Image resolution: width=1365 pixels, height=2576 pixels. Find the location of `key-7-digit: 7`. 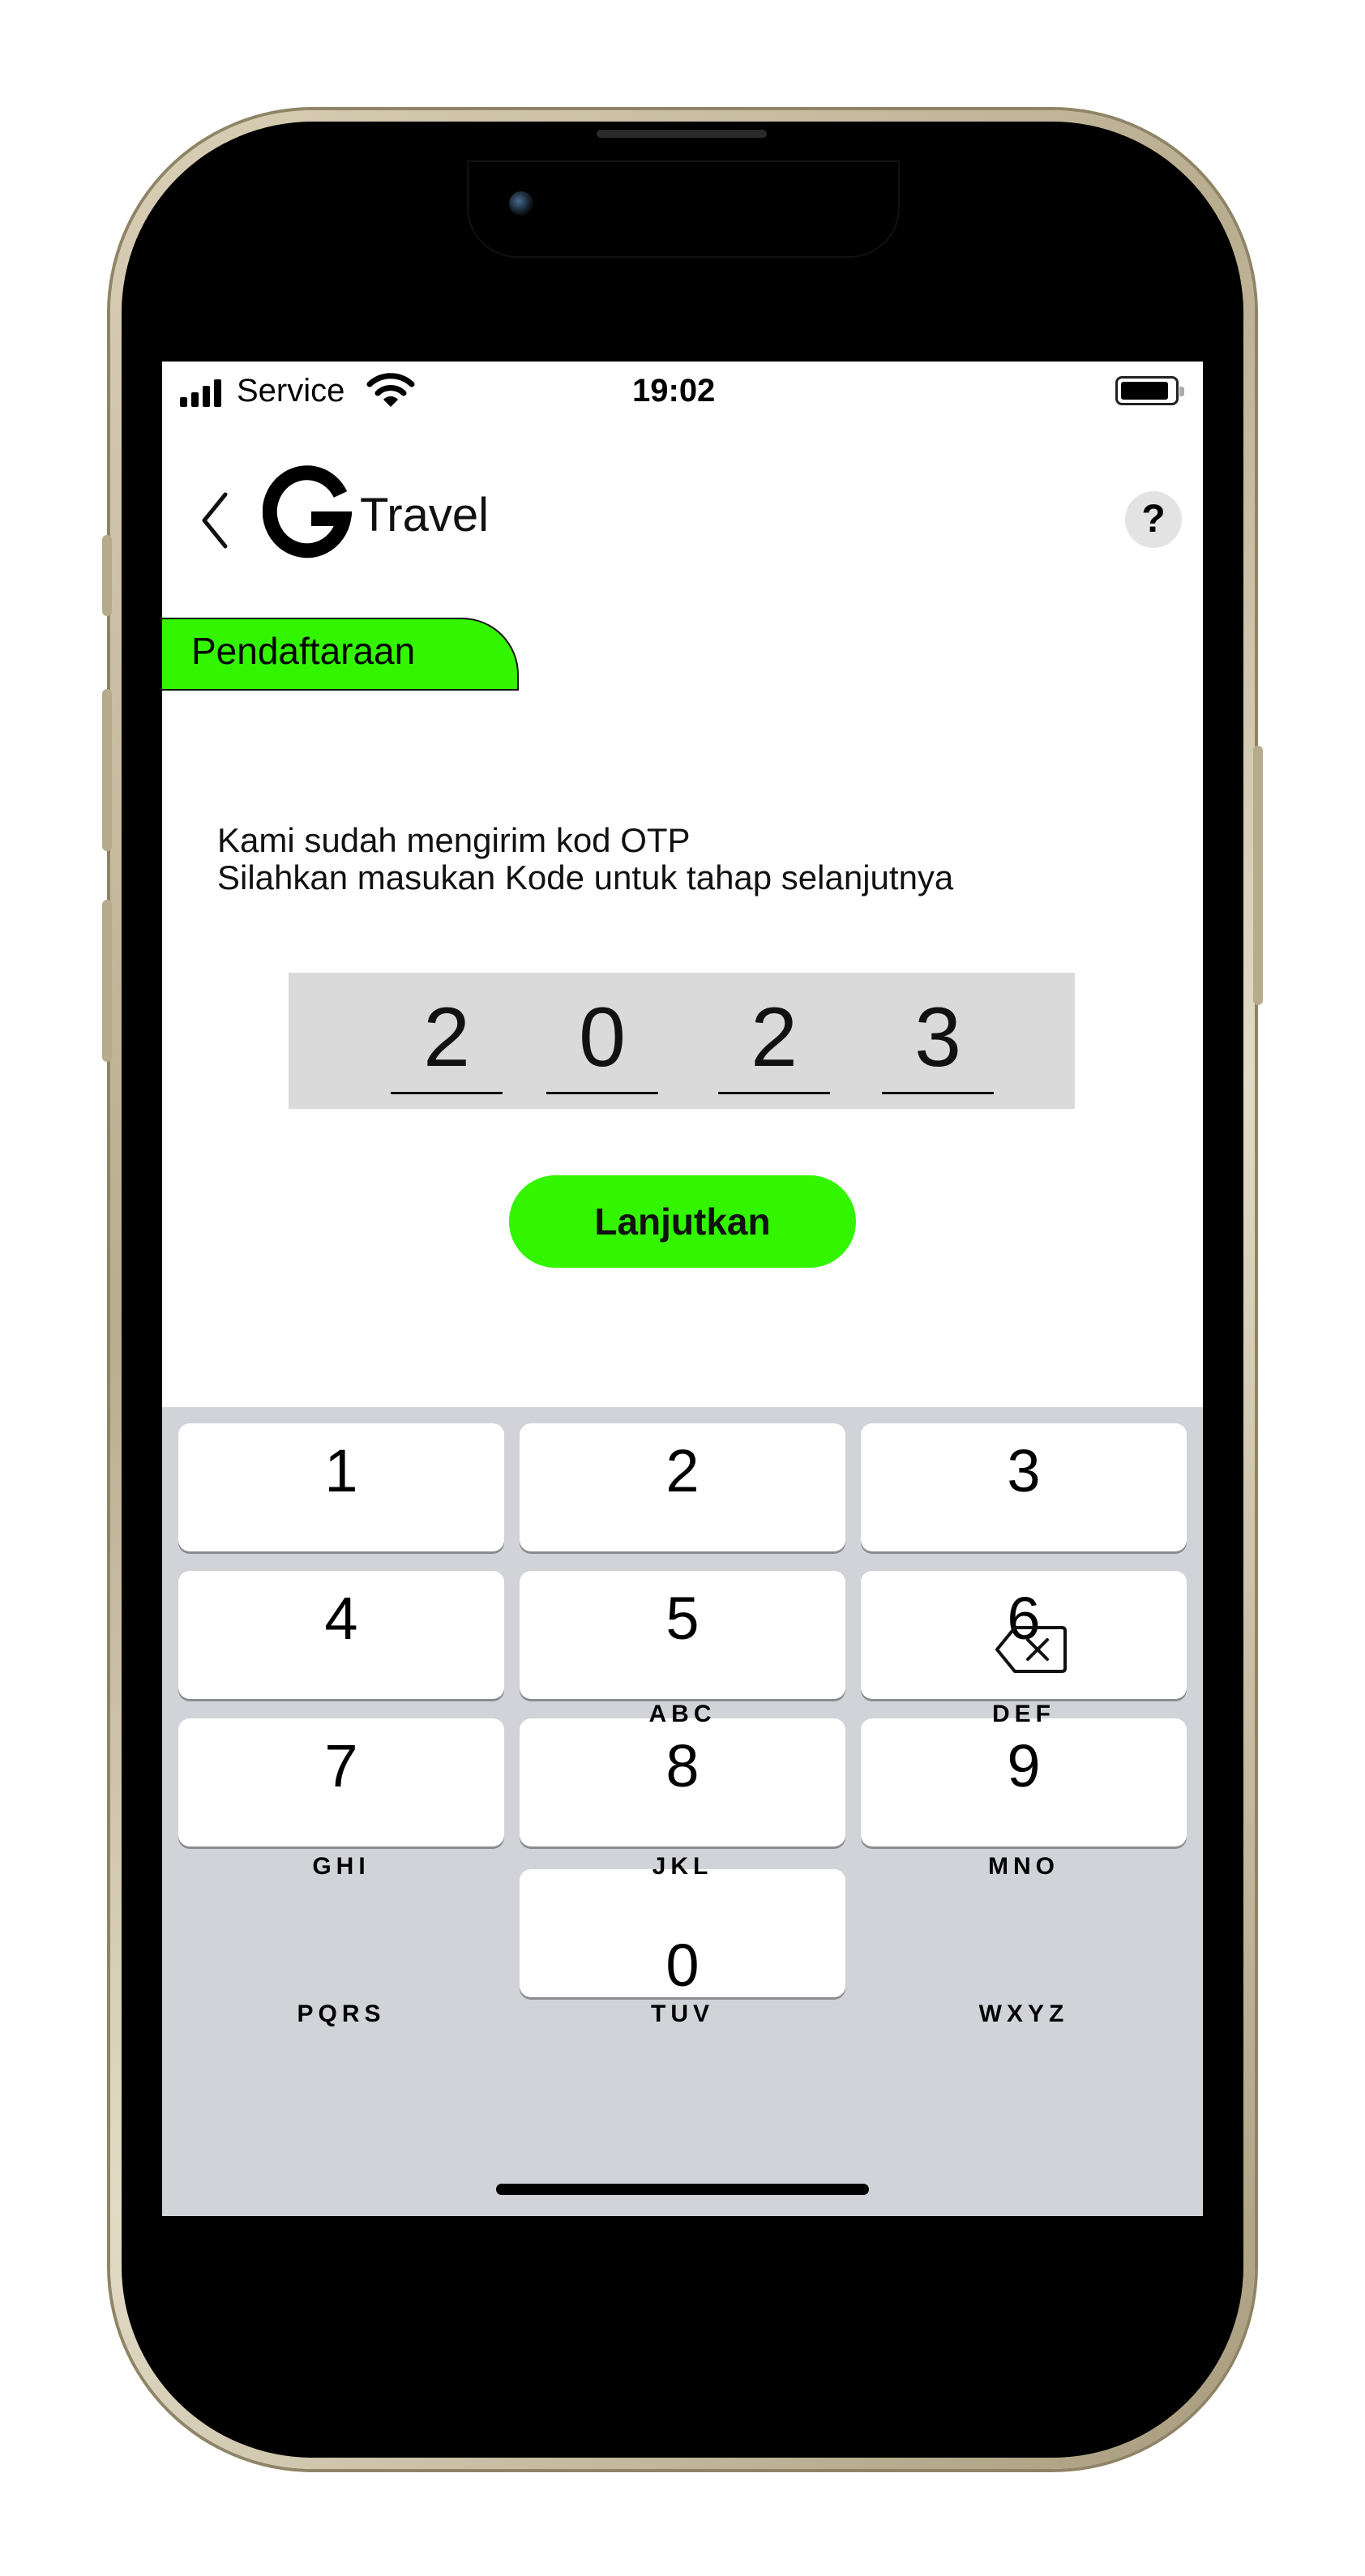

key-7-digit: 7 is located at coordinates (341, 1765).